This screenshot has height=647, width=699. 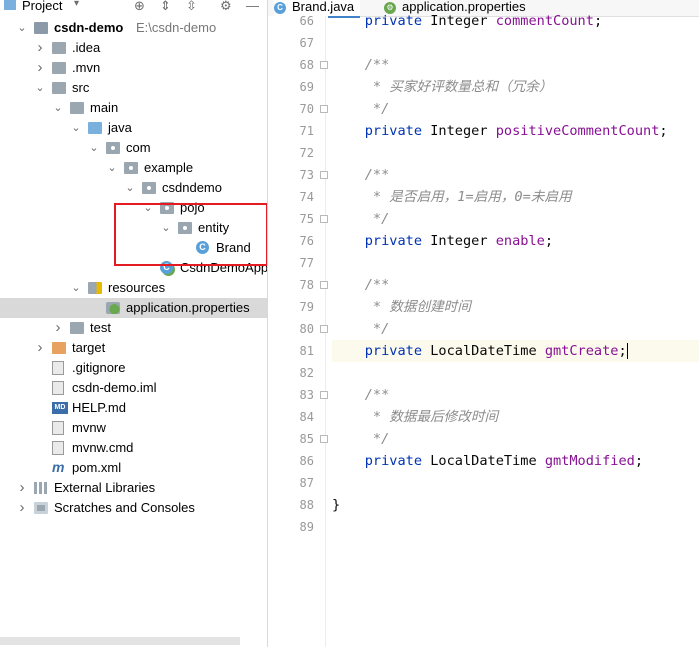 What do you see at coordinates (190, 234) in the screenshot?
I see `highlight-annotation-box` at bounding box center [190, 234].